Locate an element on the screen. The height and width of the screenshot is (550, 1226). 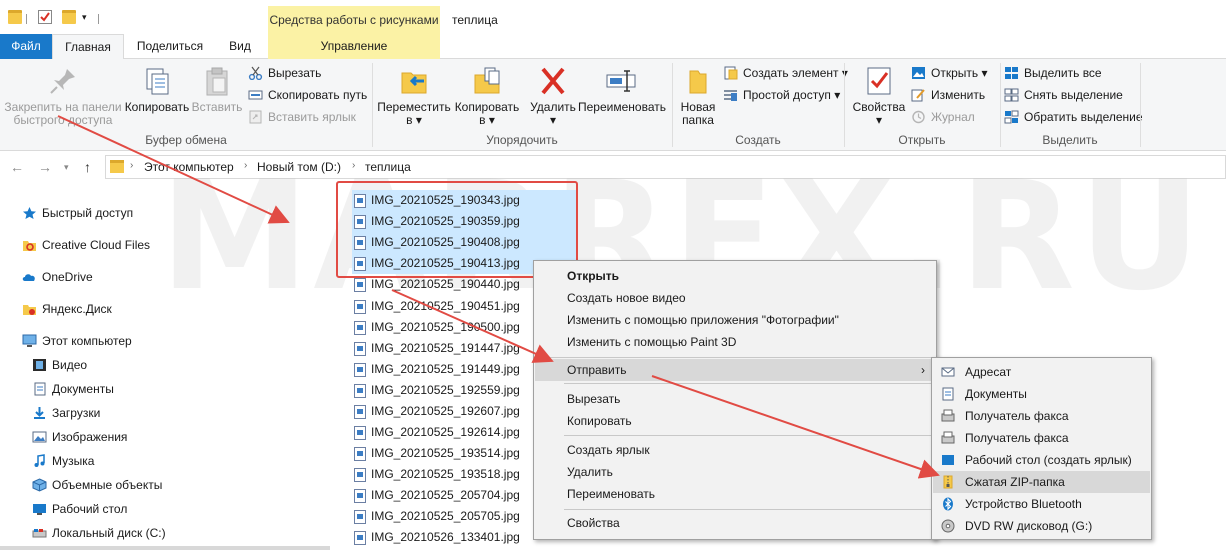
cut-button: Вырезать is located at coordinates (284, 73).